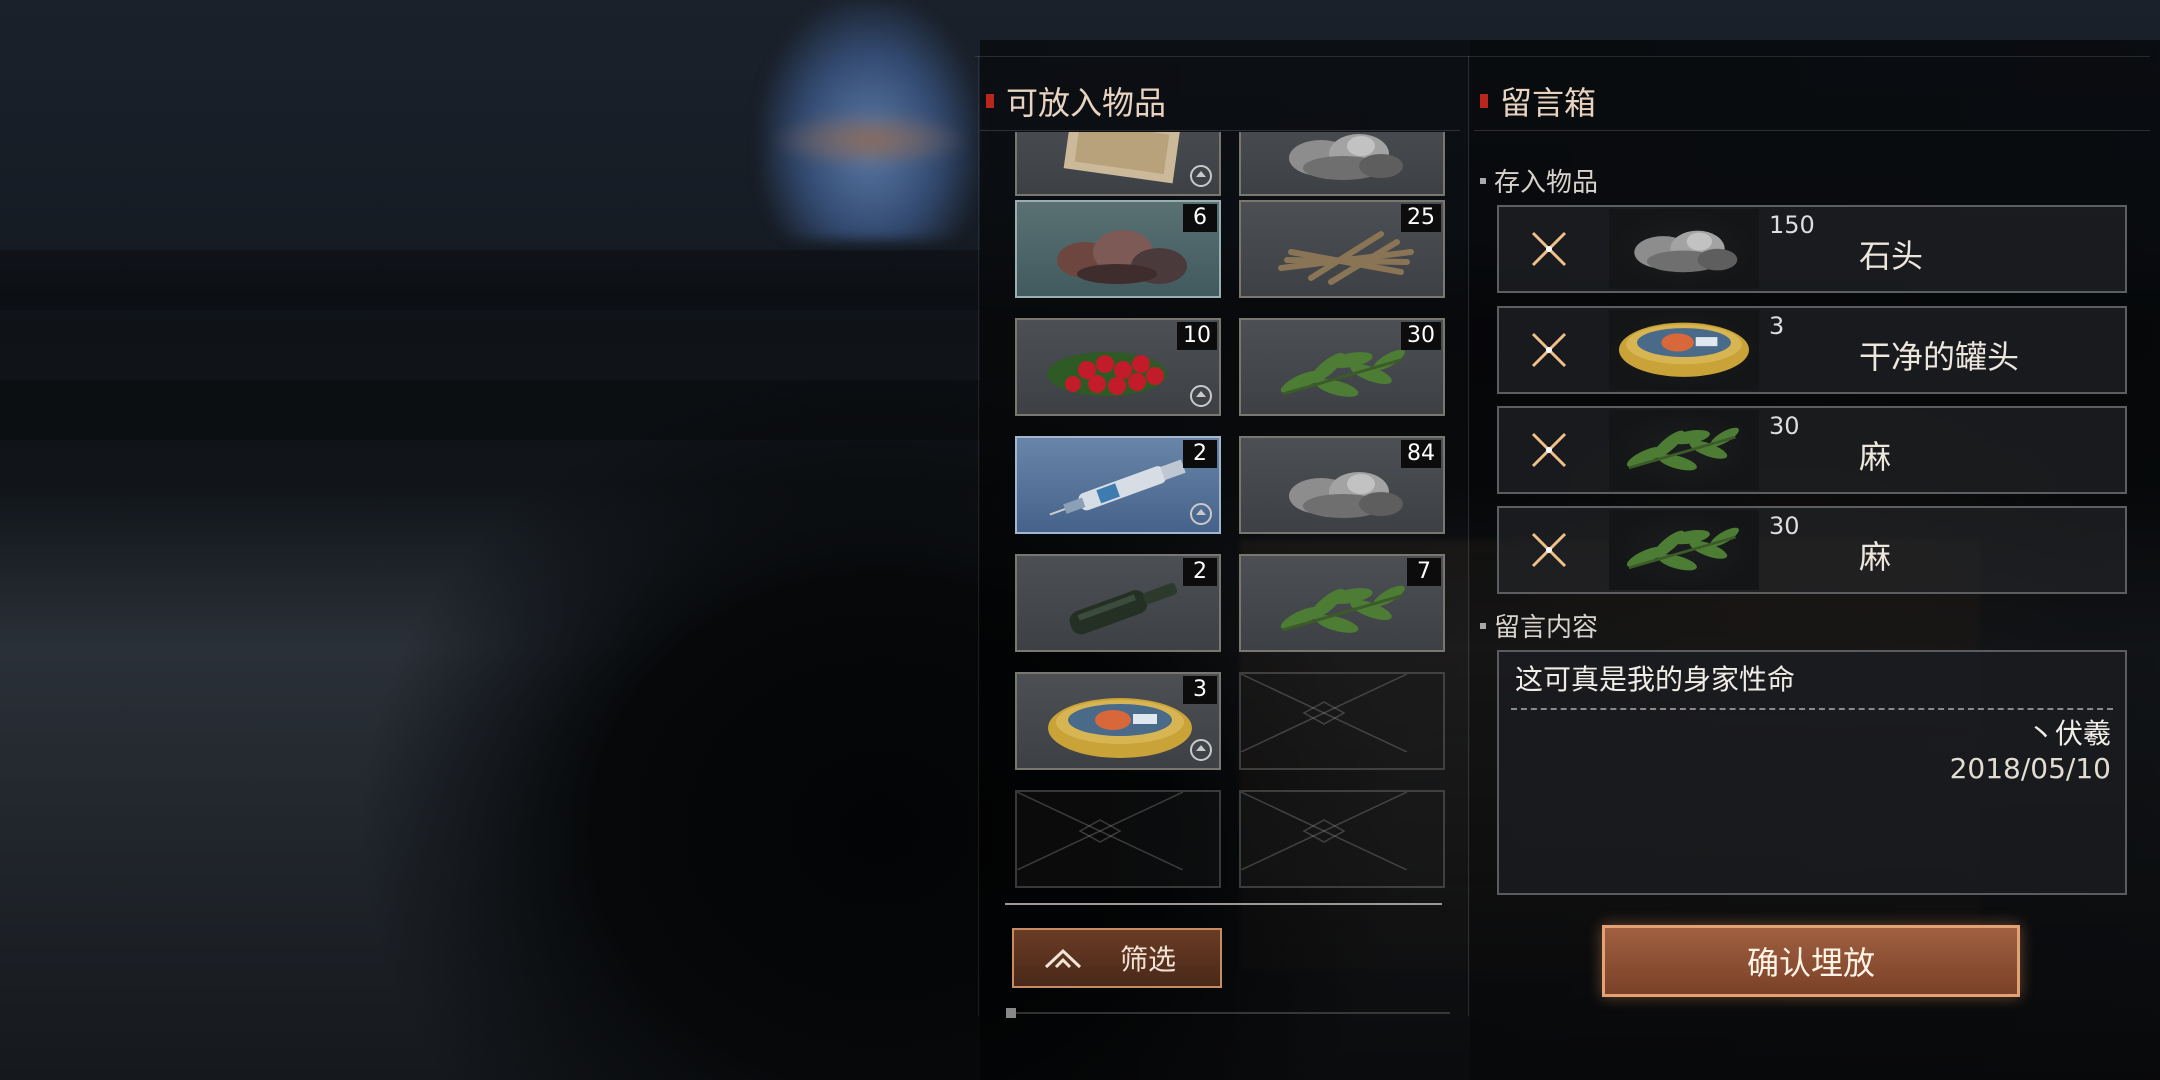 The height and width of the screenshot is (1080, 2160). I want to click on inventory-grid: 6 25 10 30 2 84 2 7 3, so click(1235, 516).